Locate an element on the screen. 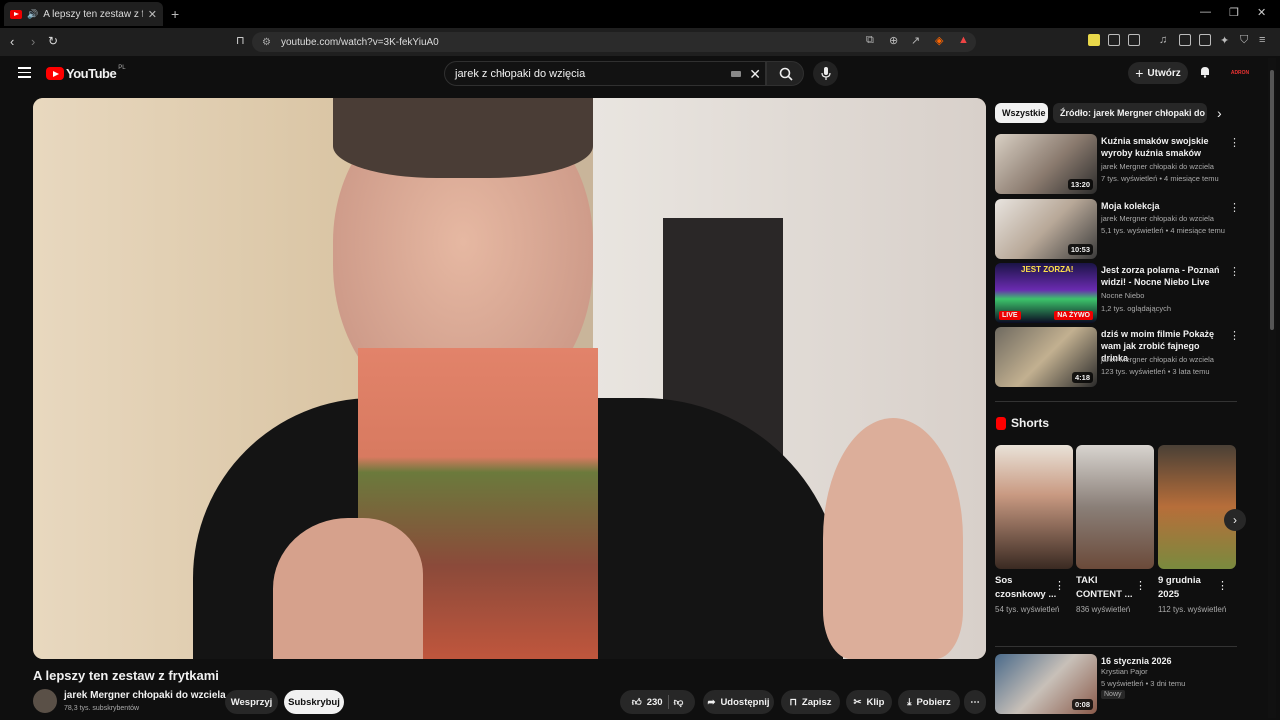 This screenshot has width=1280, height=720. support-button: Wesprzyj is located at coordinates (251, 702).